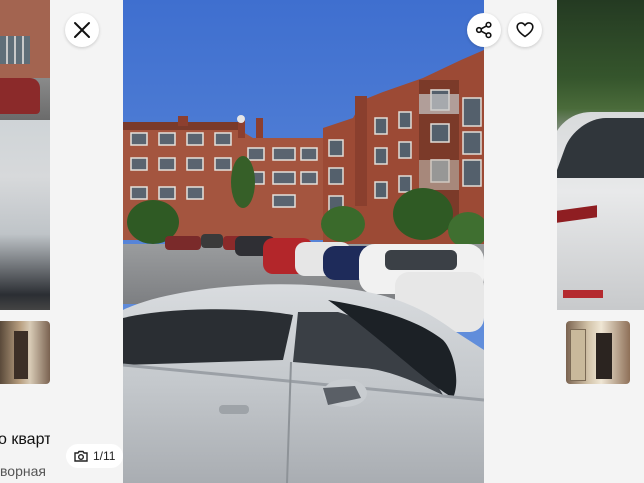  What do you see at coordinates (81, 456) in the screenshot?
I see `camera-icon` at bounding box center [81, 456].